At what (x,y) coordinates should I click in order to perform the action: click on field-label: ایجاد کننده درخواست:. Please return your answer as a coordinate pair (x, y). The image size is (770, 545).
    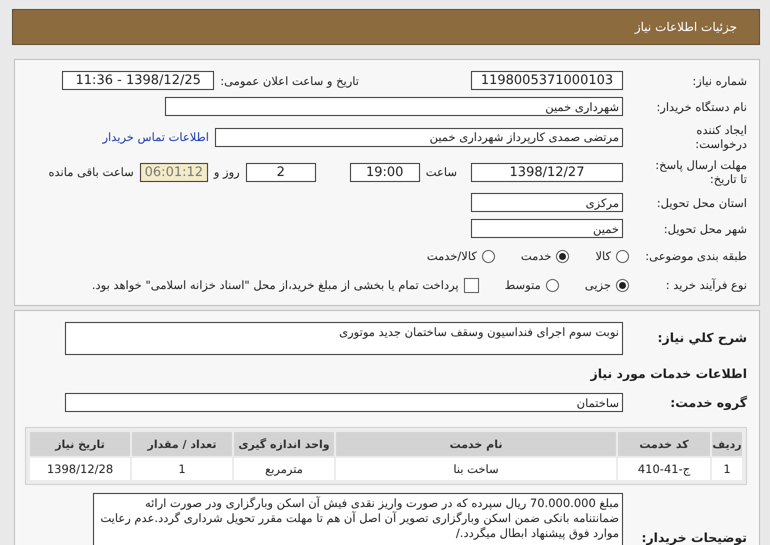
    Looking at the image, I should click on (720, 137).